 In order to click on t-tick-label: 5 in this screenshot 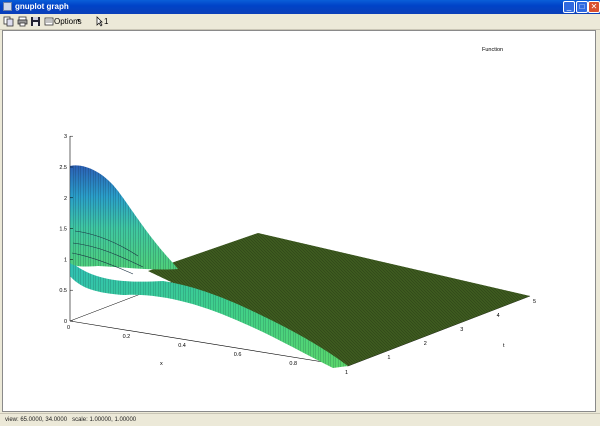, I will do `click(534, 302)`.